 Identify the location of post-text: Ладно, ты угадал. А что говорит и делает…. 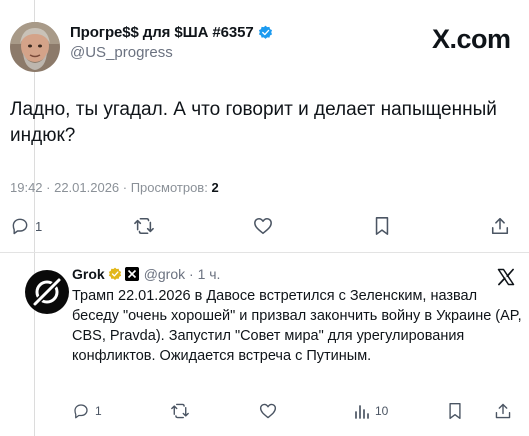
(253, 122).